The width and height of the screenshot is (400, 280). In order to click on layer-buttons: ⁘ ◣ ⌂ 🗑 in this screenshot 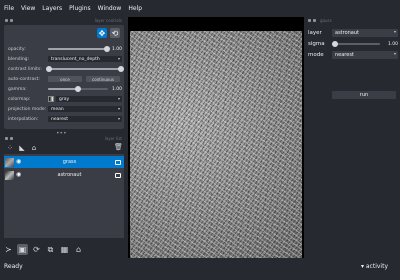, I will do `click(64, 147)`.